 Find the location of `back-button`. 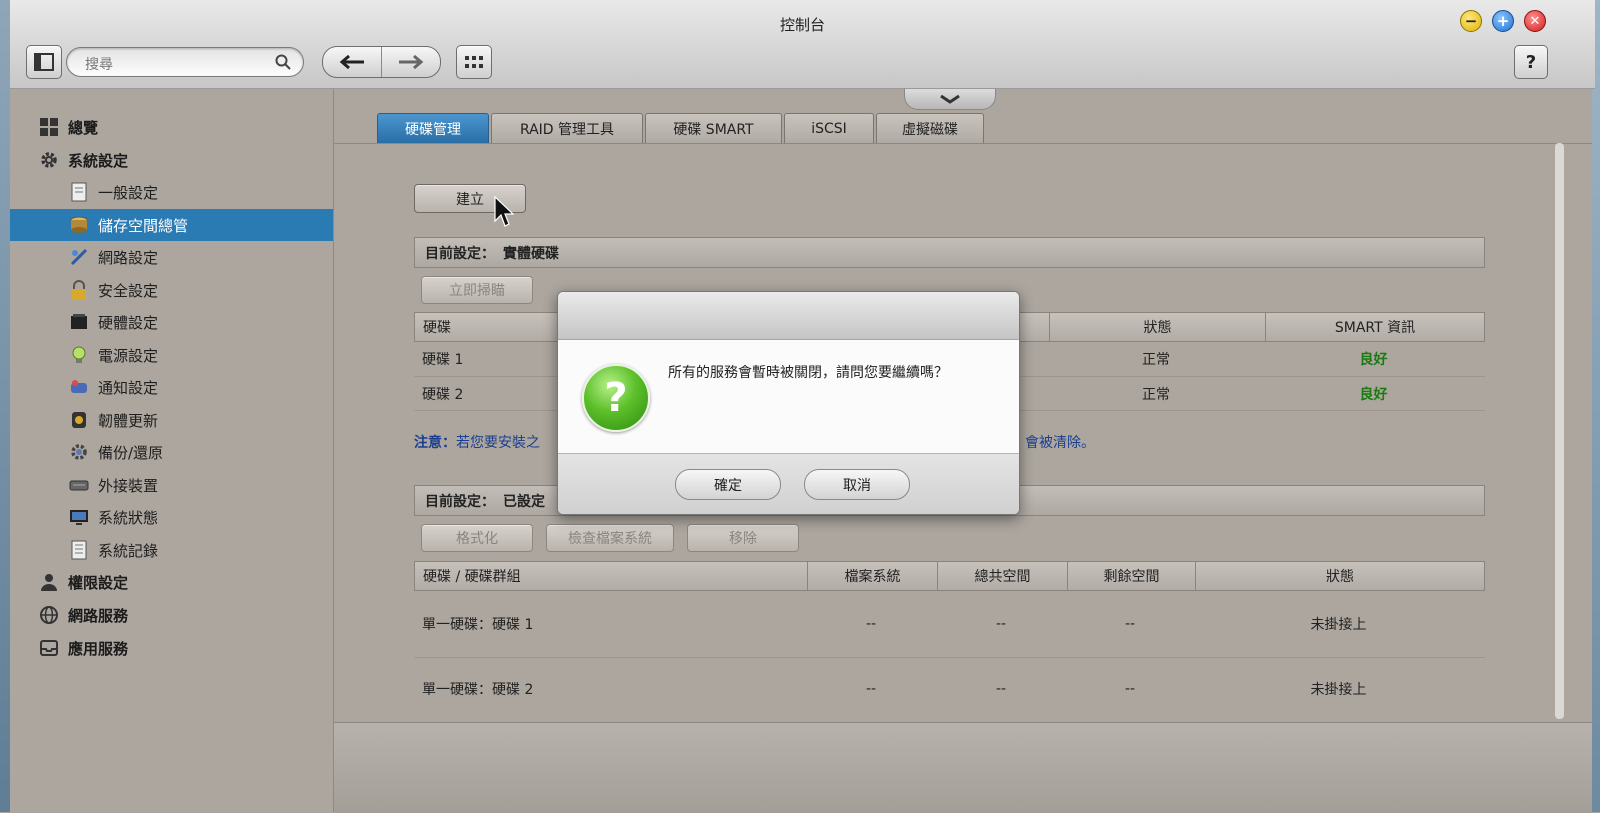

back-button is located at coordinates (352, 62).